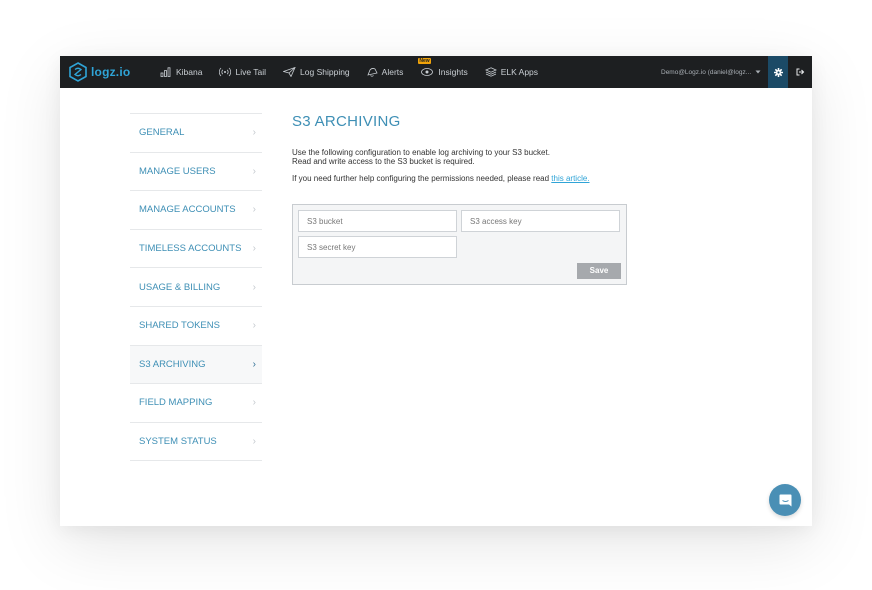 Image resolution: width=872 pixels, height=590 pixels. I want to click on sidebar-item-shared-tokens: SHARED TOKENS ›, so click(196, 326).